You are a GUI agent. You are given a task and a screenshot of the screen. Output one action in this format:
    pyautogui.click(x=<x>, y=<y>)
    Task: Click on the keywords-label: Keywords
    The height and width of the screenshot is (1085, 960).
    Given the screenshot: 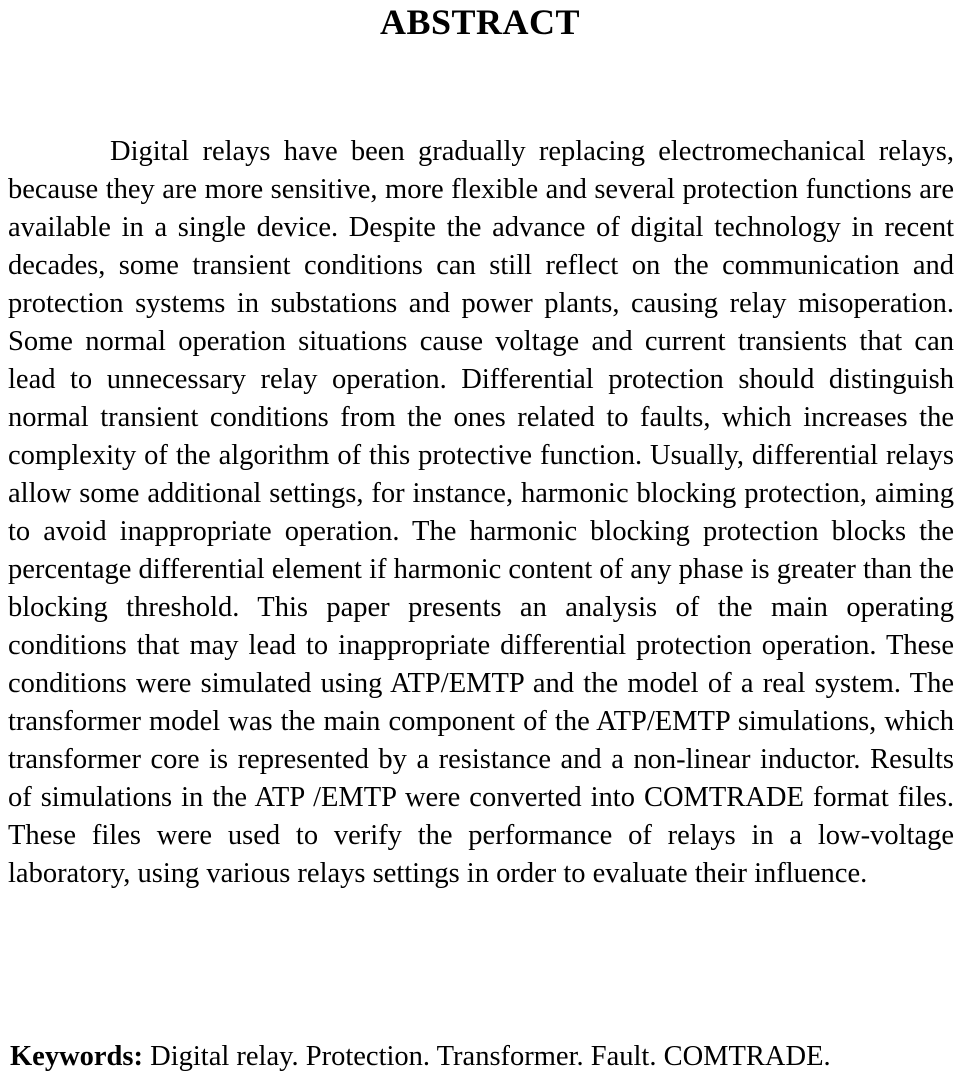 What is the action you would take?
    pyautogui.click(x=72, y=1056)
    